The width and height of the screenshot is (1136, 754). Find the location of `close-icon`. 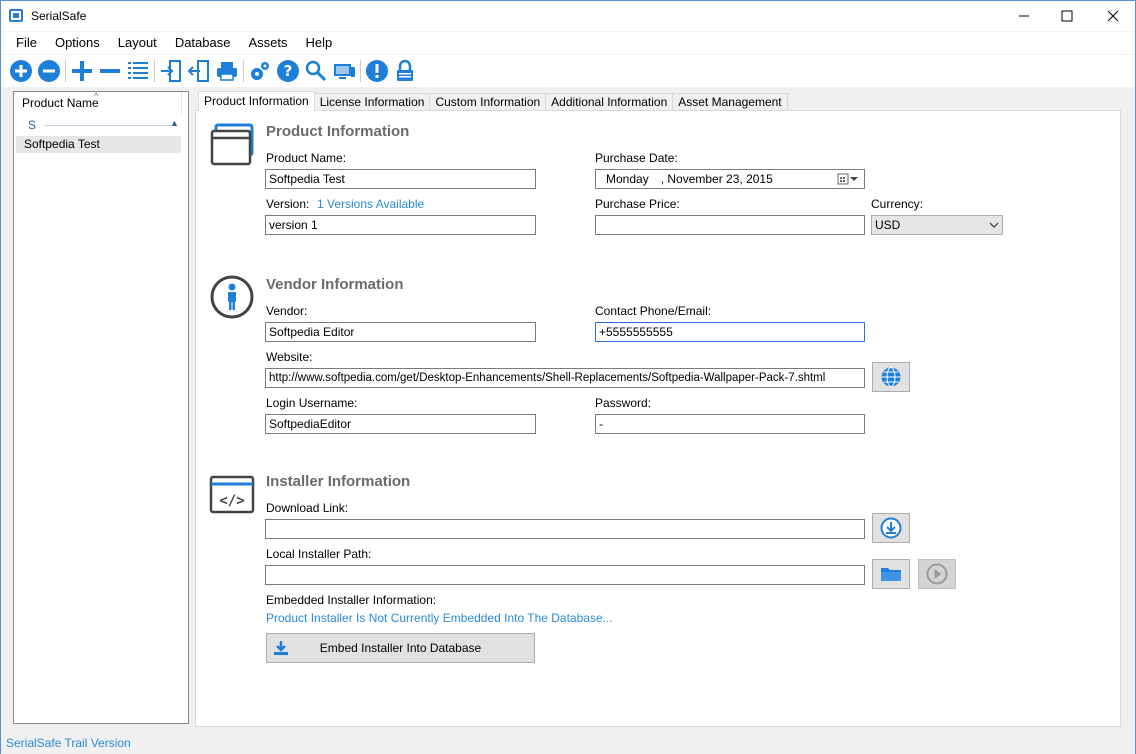

close-icon is located at coordinates (1113, 16).